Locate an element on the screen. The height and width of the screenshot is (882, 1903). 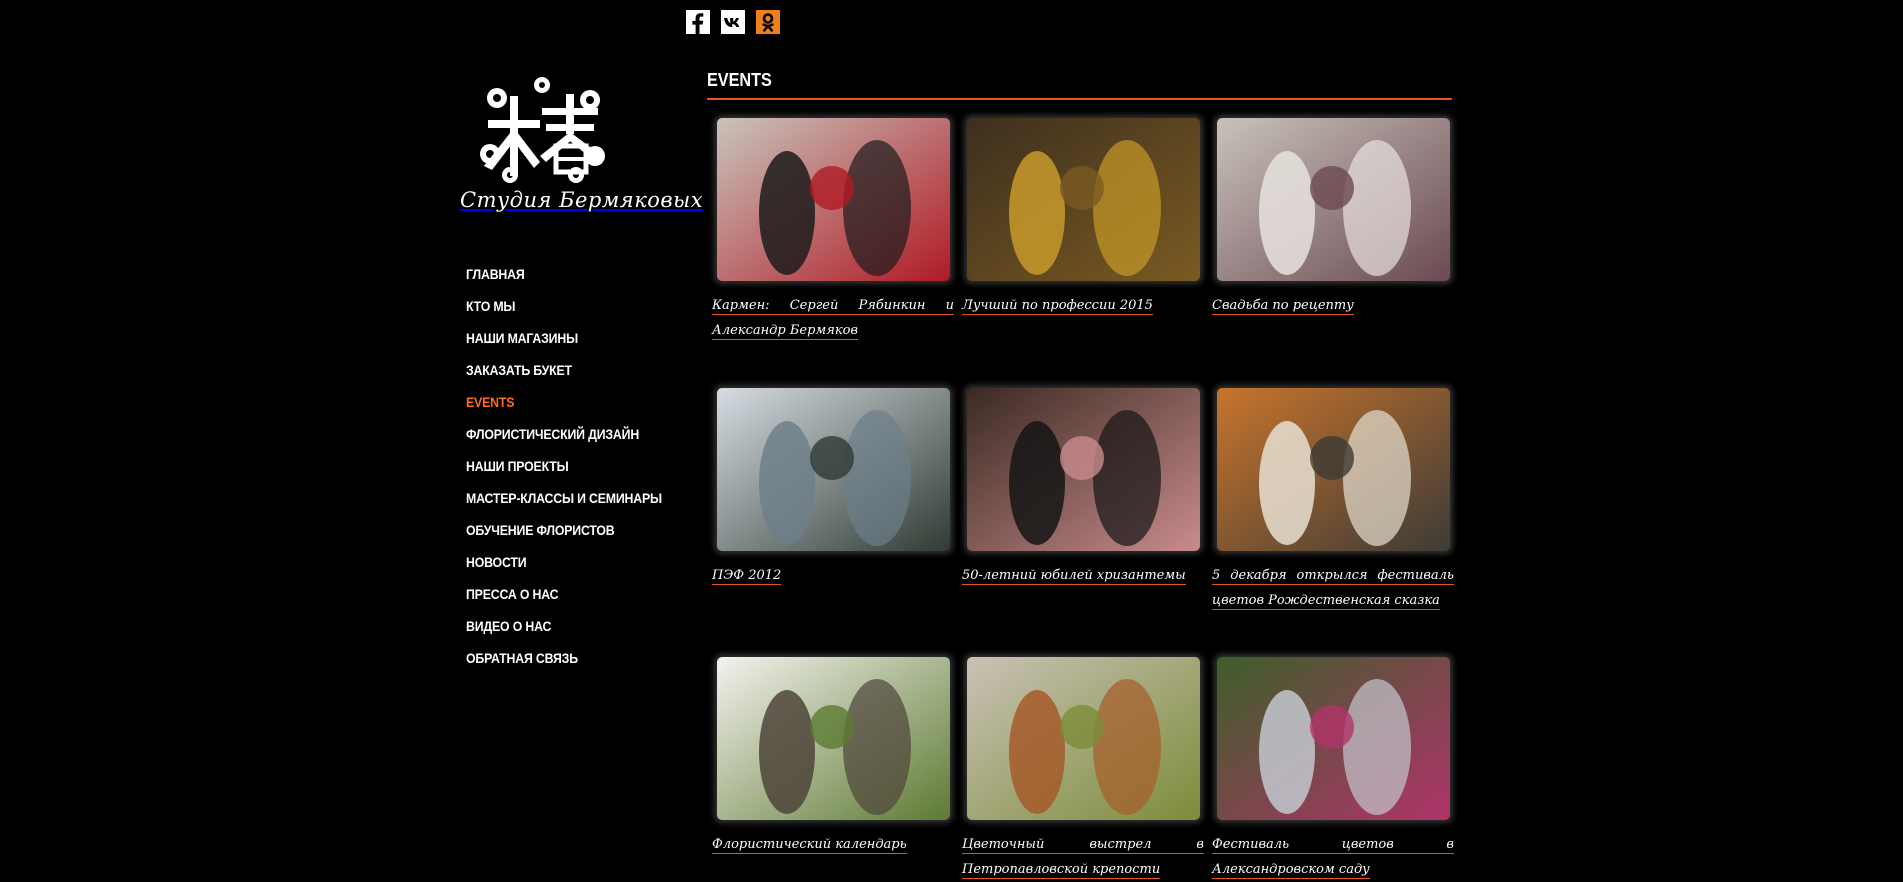
nav-item: ОБРАТНАЯ СВЯЗЬ is located at coordinates (577, 658).